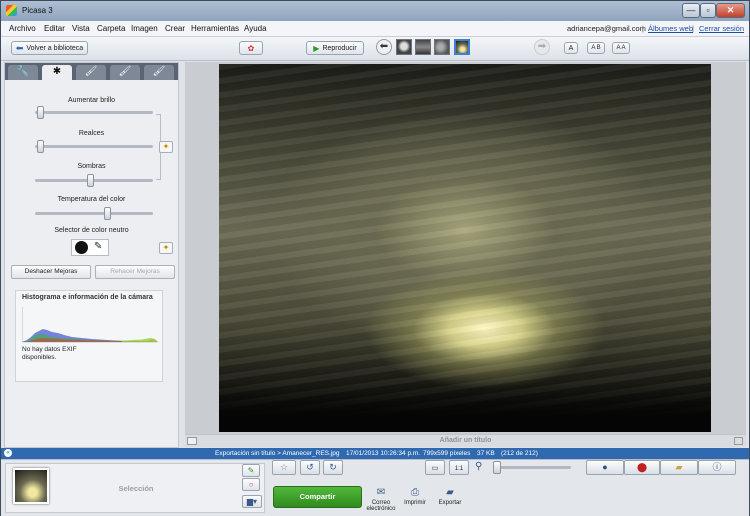 This screenshot has width=750, height=516. I want to click on text-view-a-button: A, so click(571, 48).